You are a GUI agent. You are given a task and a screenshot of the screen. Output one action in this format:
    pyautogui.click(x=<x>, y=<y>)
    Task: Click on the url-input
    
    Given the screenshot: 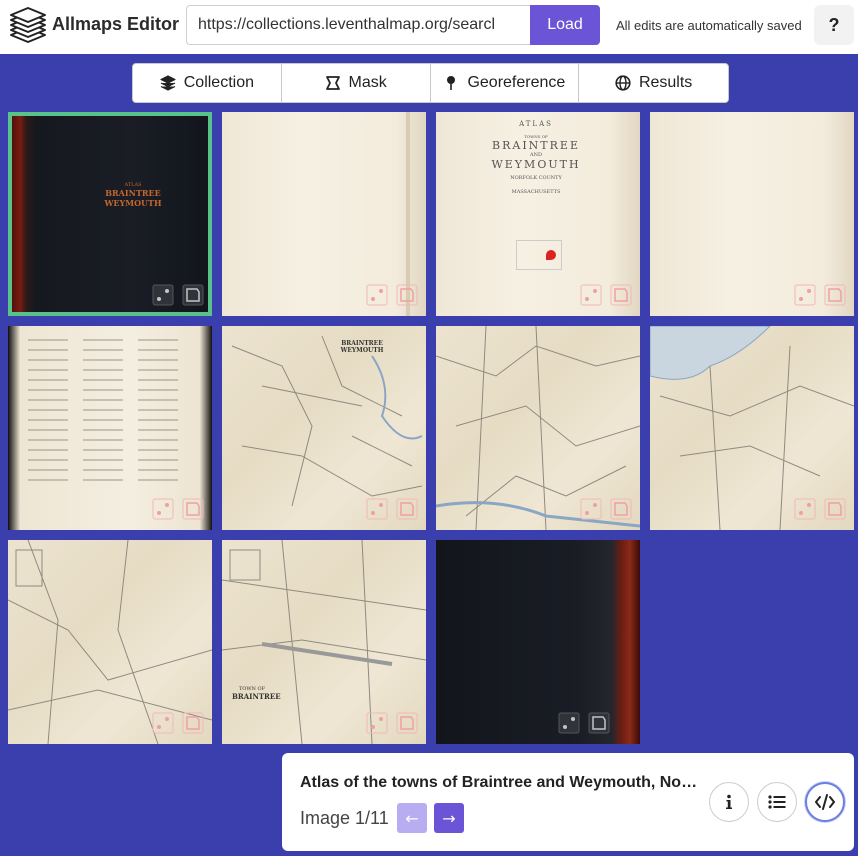 What is the action you would take?
    pyautogui.click(x=358, y=25)
    